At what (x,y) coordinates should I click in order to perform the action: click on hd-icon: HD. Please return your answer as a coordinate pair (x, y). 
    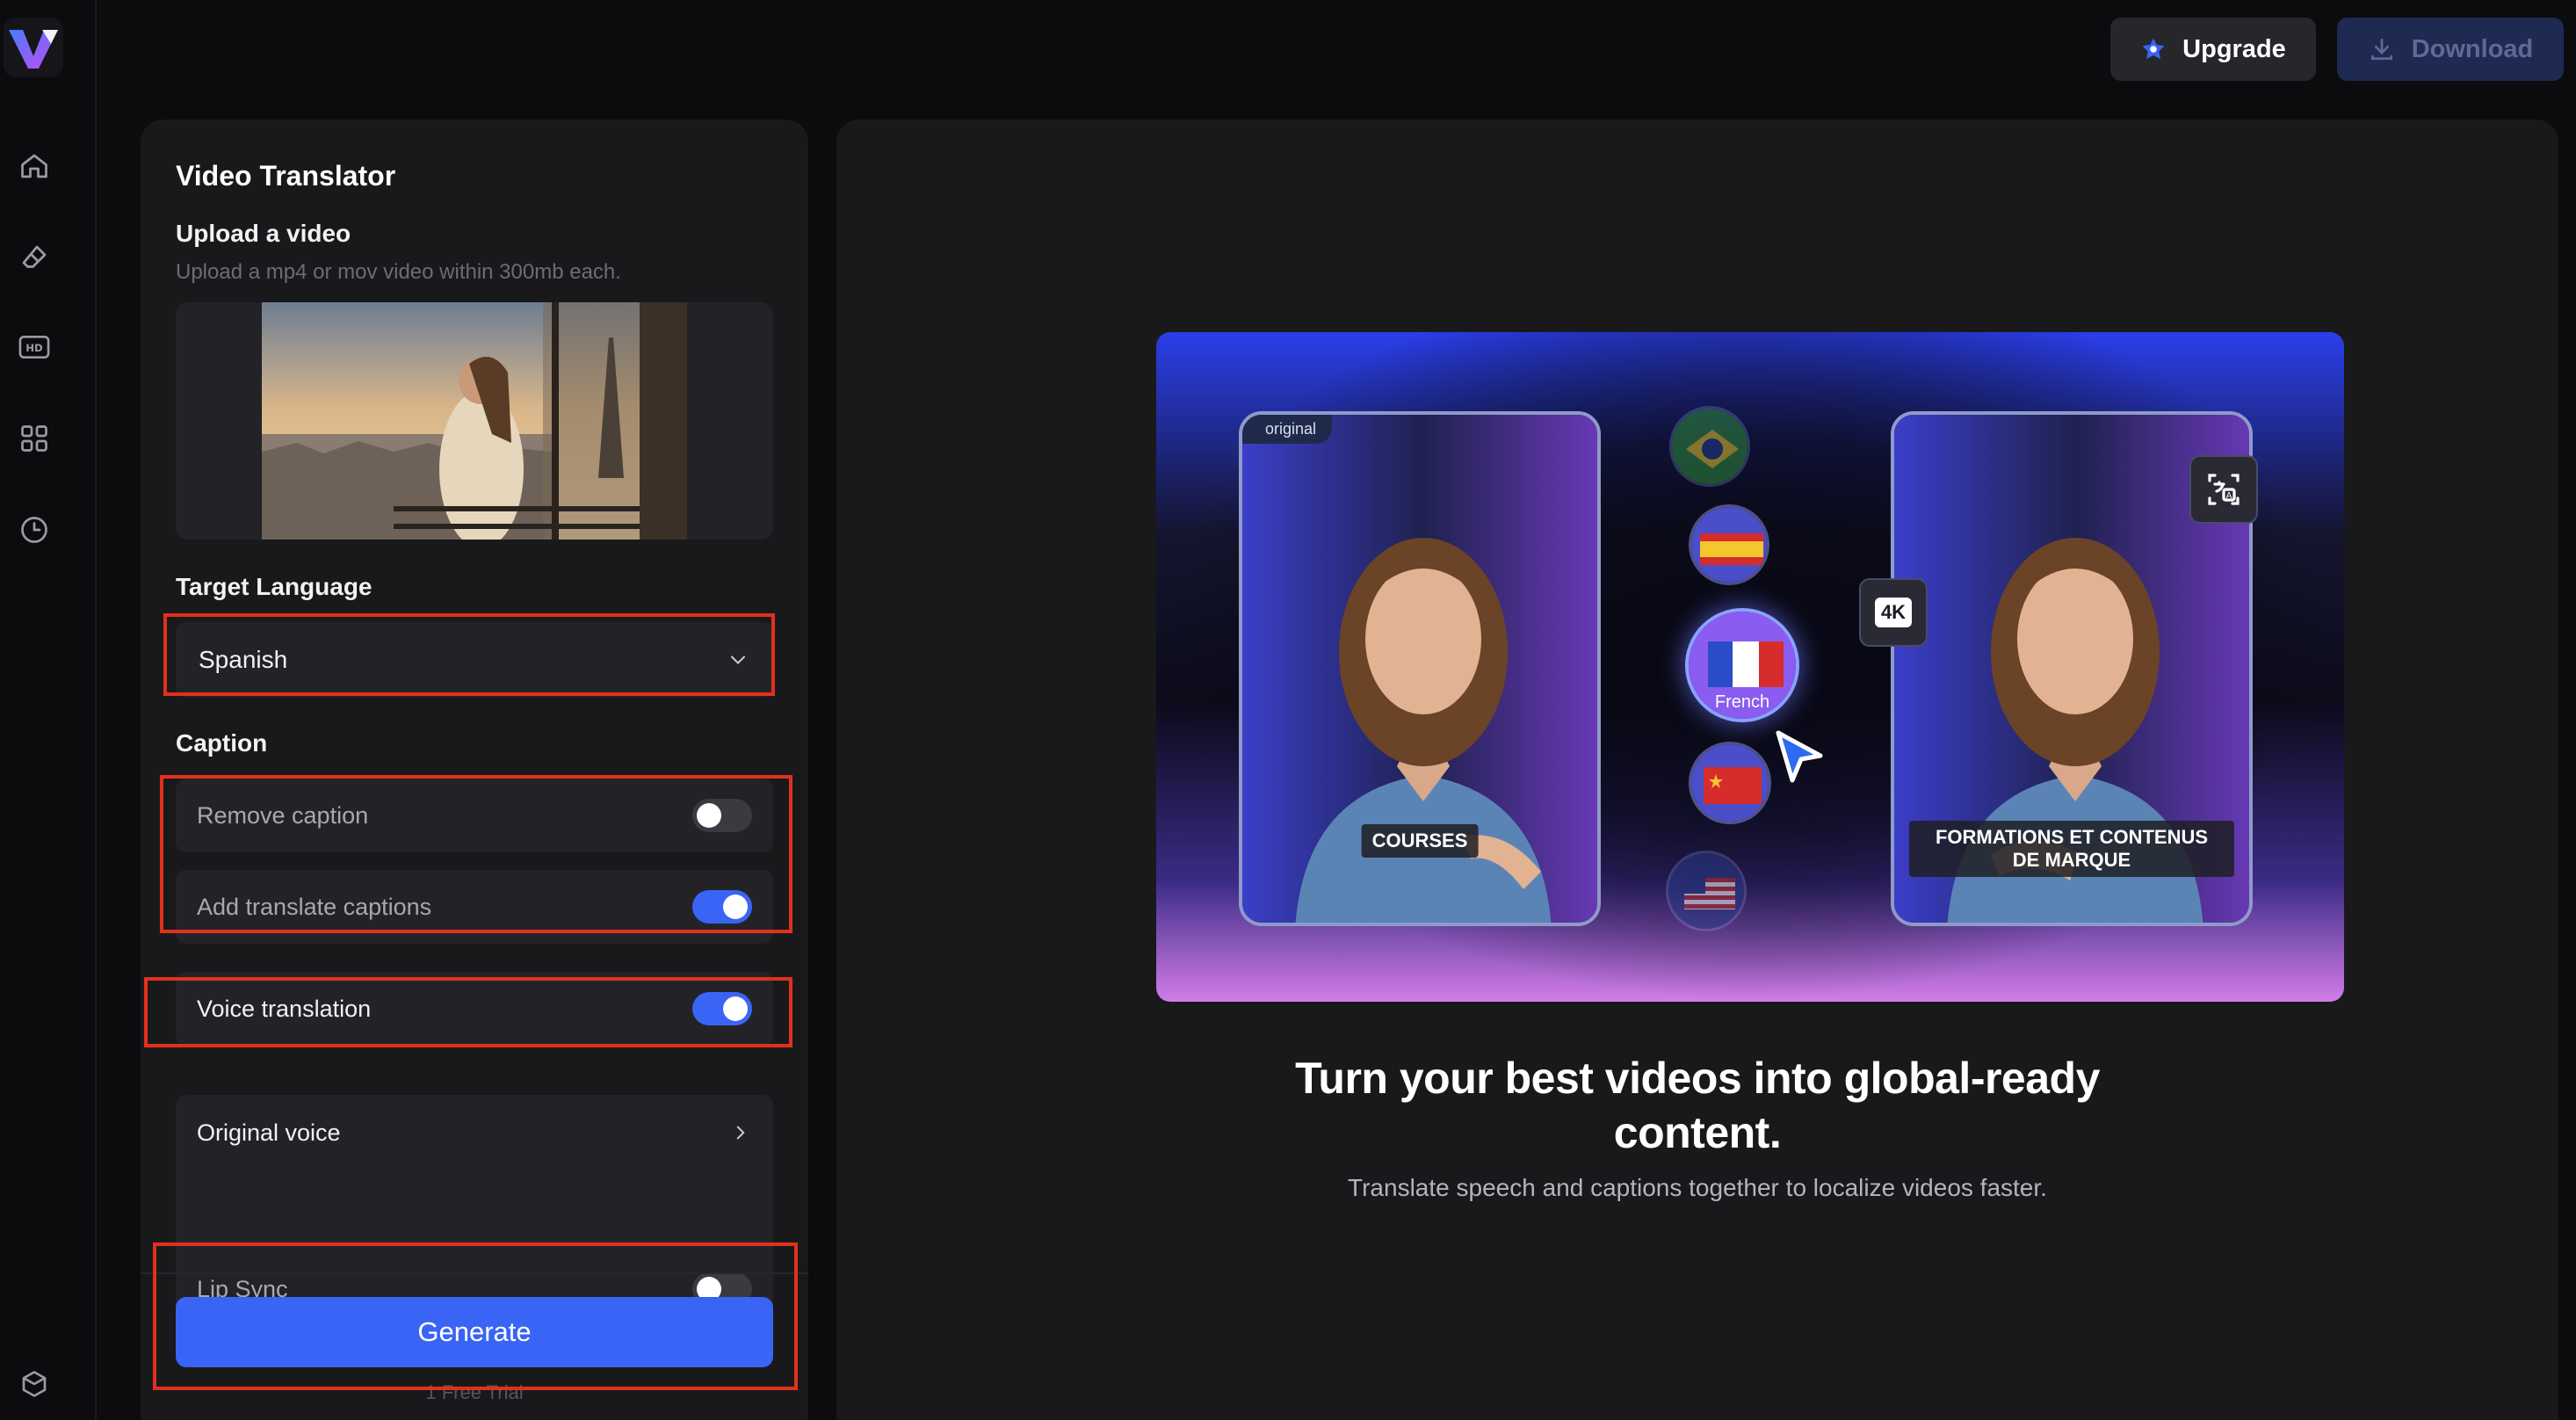
    Looking at the image, I should click on (34, 347).